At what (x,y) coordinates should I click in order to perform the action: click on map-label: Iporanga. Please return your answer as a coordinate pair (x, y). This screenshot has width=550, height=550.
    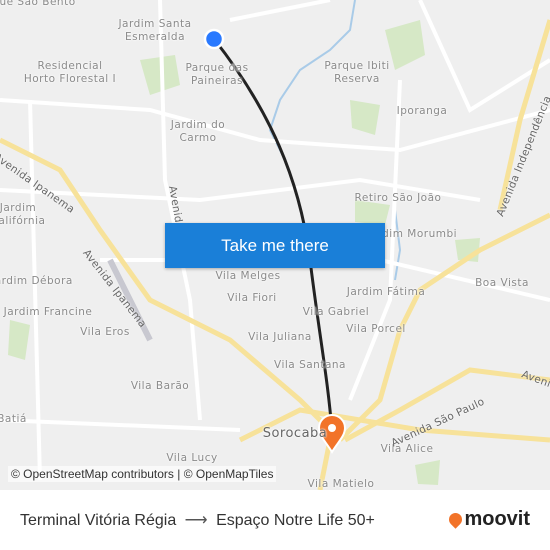
    Looking at the image, I should click on (422, 111).